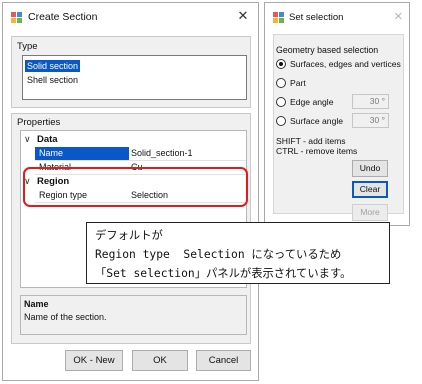  I want to click on more-button: More, so click(370, 212).